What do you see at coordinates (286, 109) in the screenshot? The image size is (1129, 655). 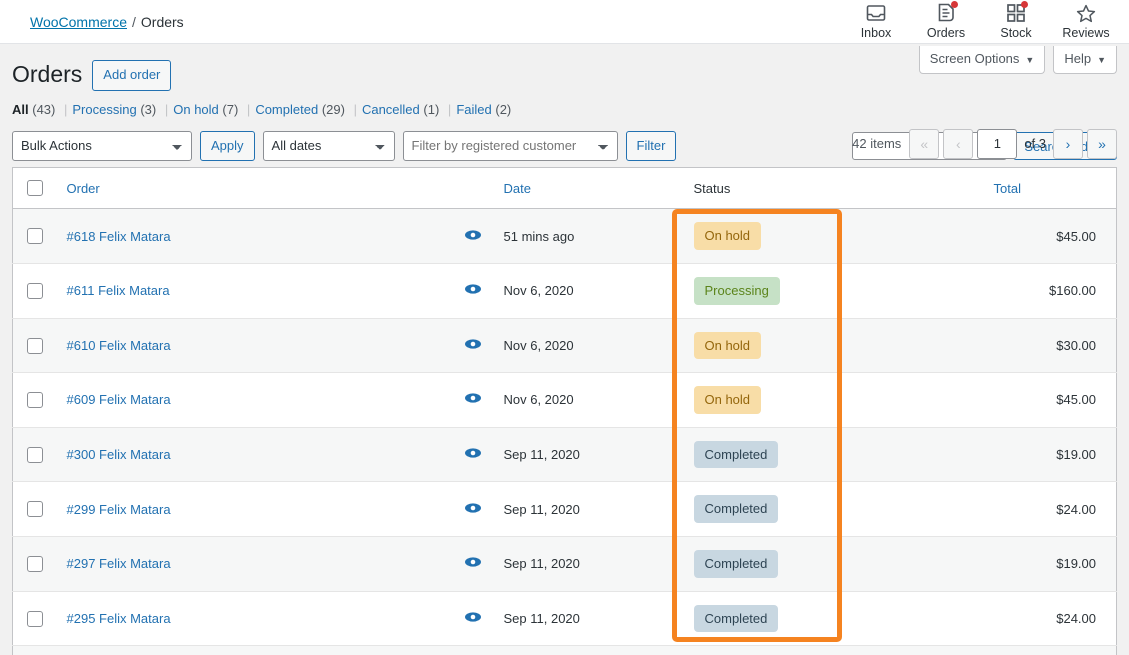 I see `status-link-completed-label: Completed` at bounding box center [286, 109].